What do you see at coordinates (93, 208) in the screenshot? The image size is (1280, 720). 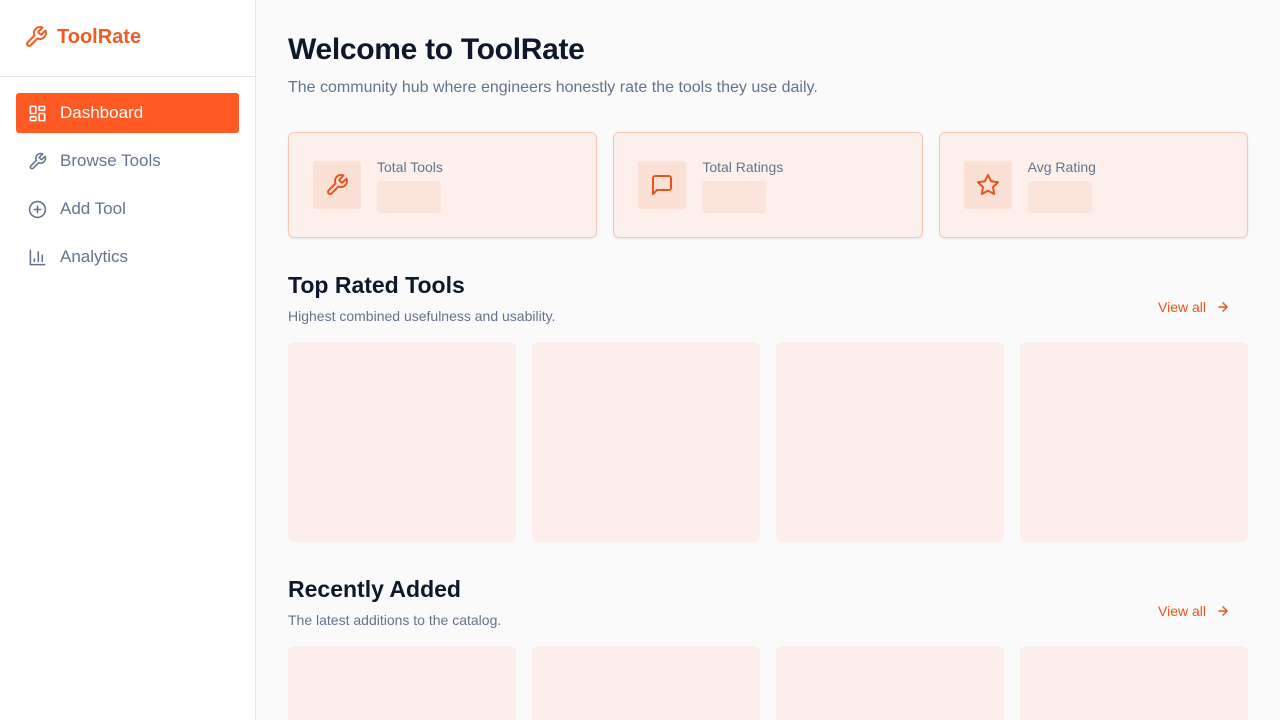 I see `sidebar-item-label: Add Tool` at bounding box center [93, 208].